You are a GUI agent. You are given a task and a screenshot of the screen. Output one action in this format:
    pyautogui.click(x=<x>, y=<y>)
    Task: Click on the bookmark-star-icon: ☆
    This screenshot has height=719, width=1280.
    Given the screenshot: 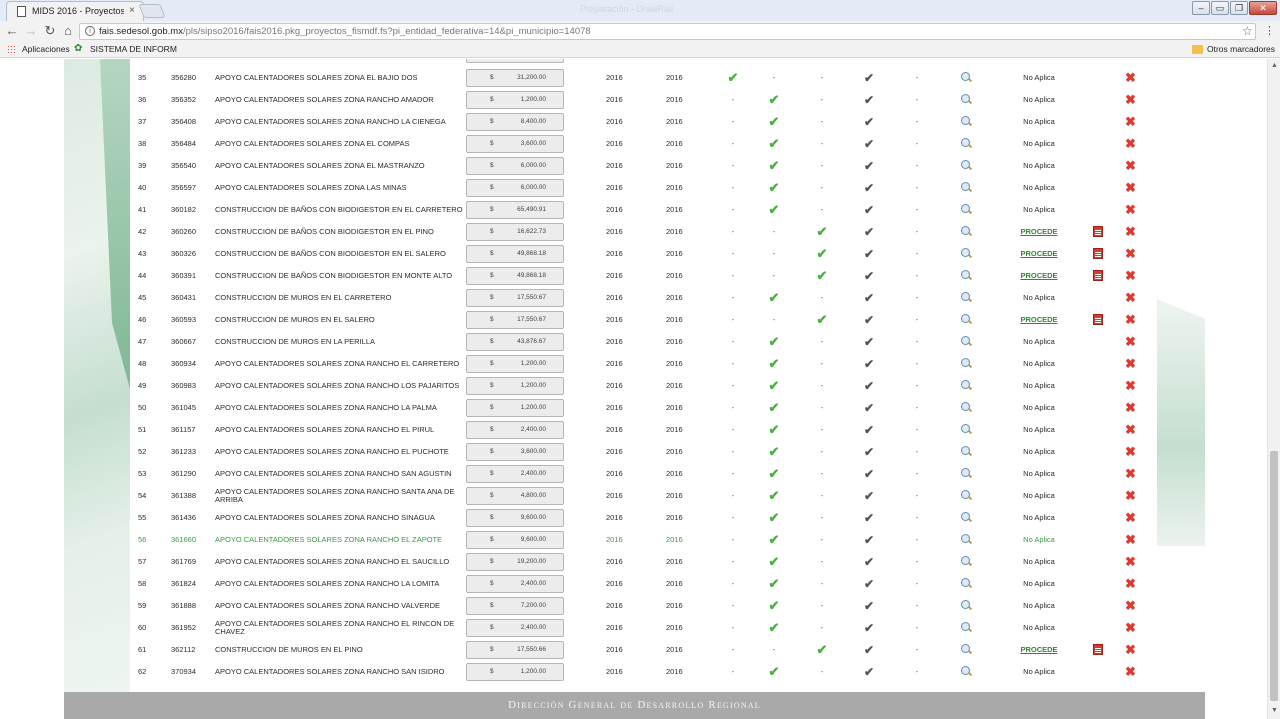 What is the action you would take?
    pyautogui.click(x=1247, y=31)
    